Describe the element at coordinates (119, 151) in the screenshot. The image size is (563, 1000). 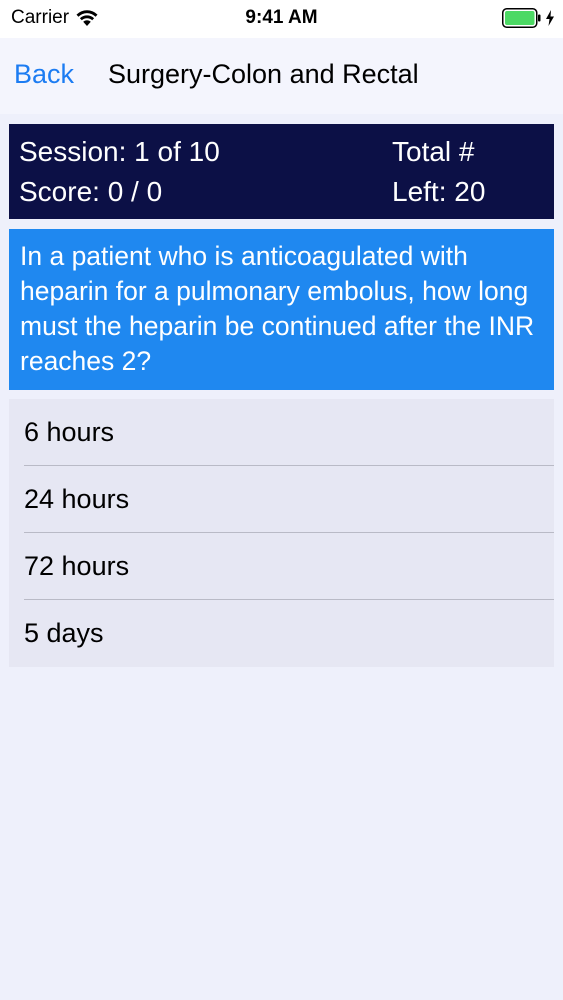
I see `session-progress: Session: 1 of 10` at that location.